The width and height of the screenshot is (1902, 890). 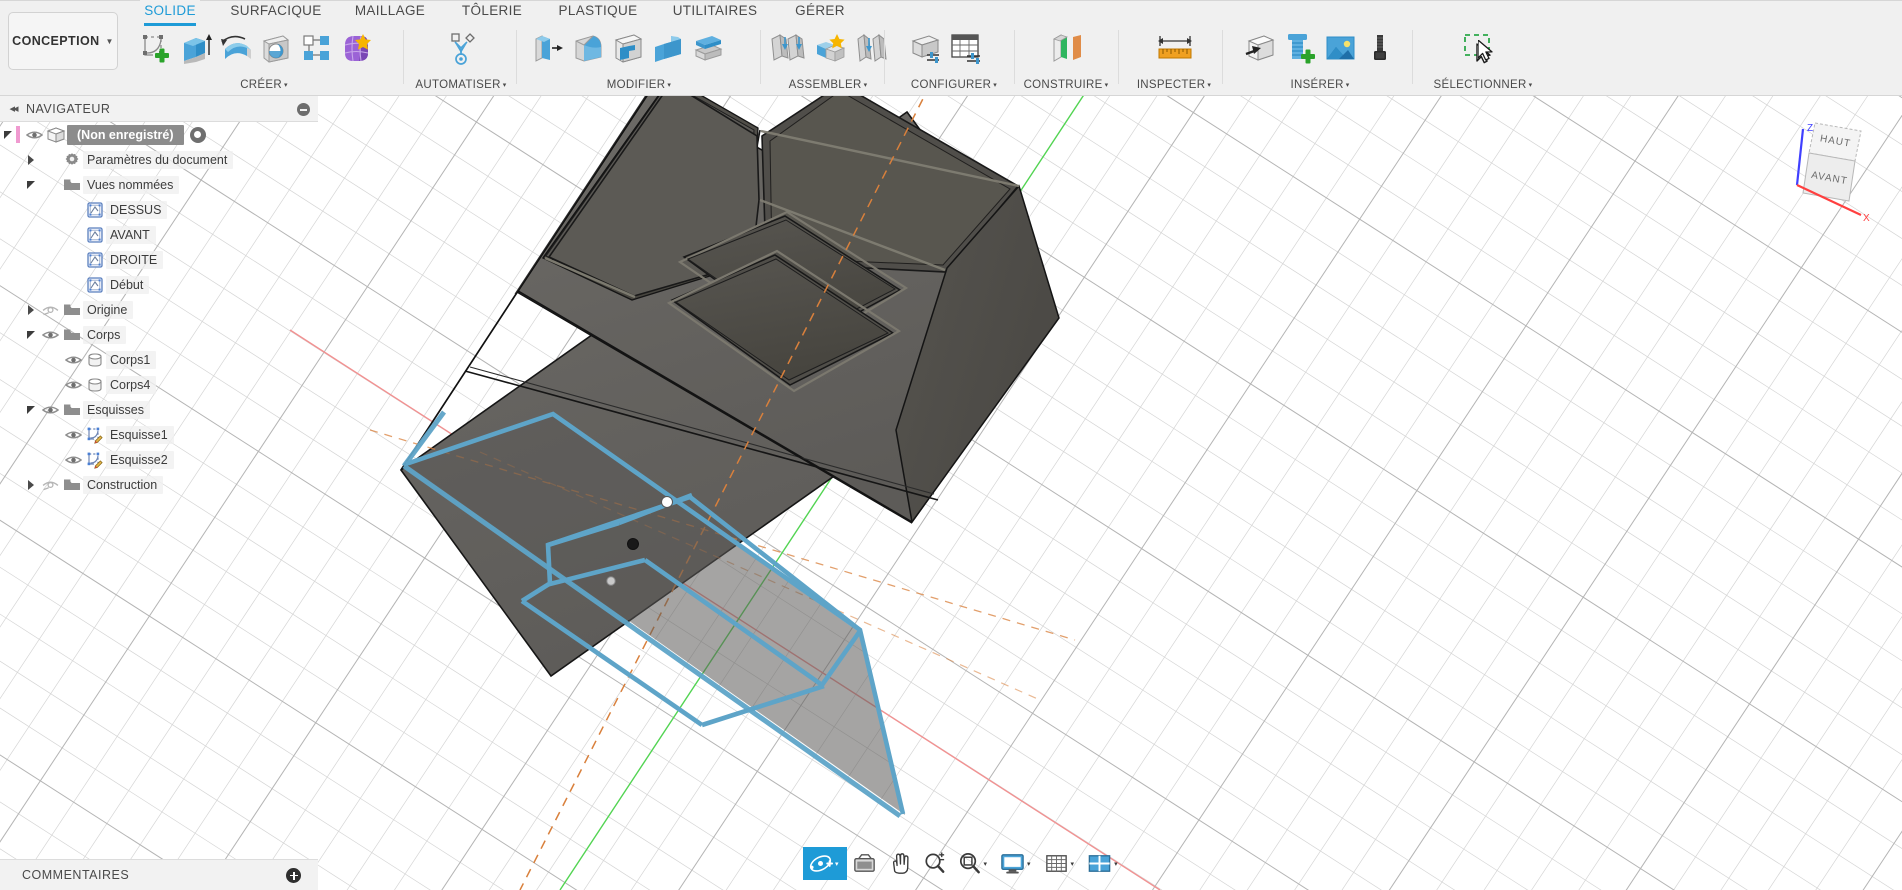 What do you see at coordinates (668, 48) in the screenshot?
I see `combine-icon` at bounding box center [668, 48].